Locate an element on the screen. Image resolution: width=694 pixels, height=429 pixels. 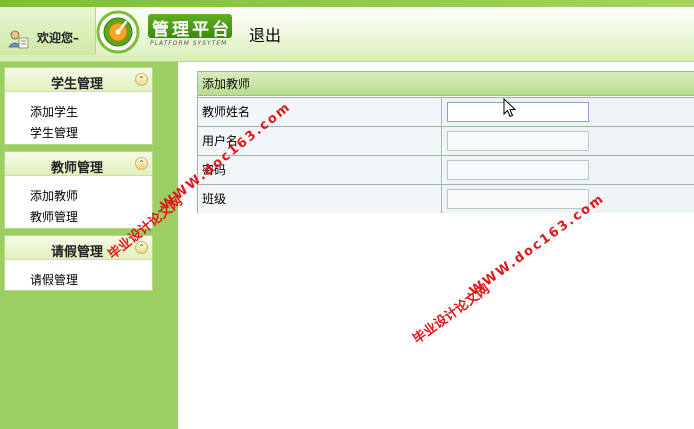
welcome-box: 欢迎您– is located at coordinates (48, 31).